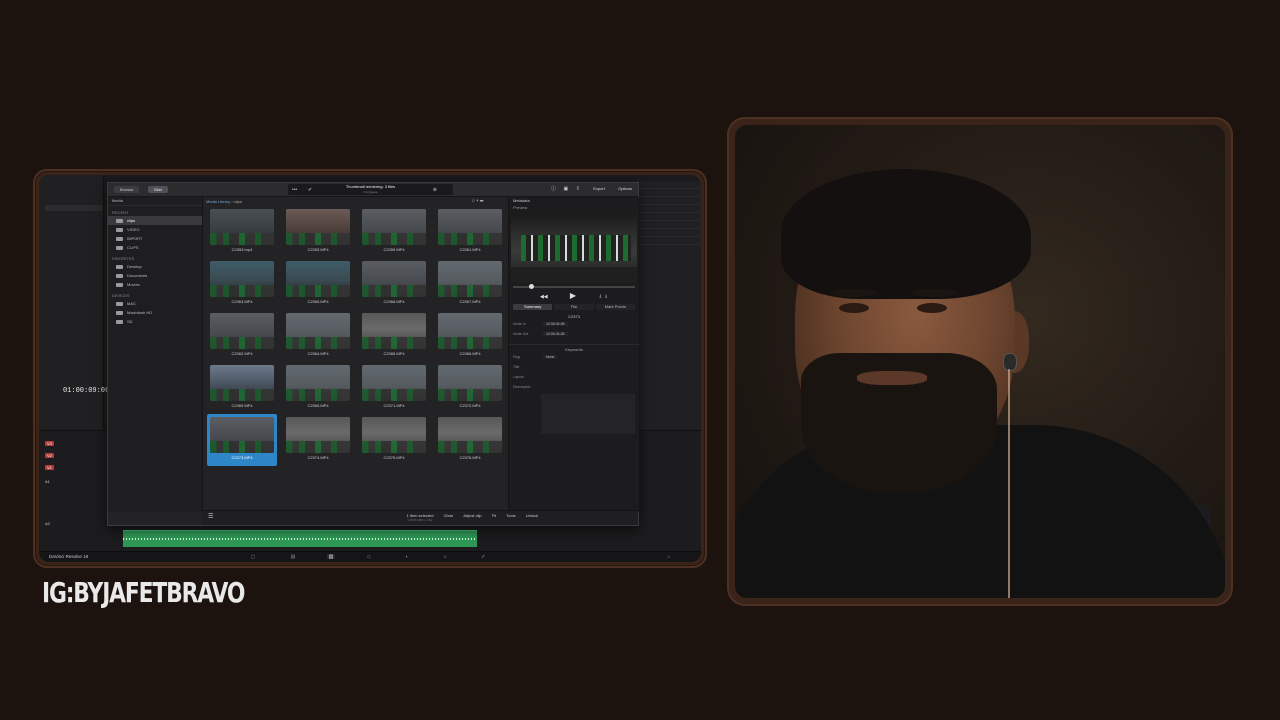 Image resolution: width=1280 pixels, height=720 pixels. What do you see at coordinates (394, 440) in the screenshot?
I see `clip-thumbnail: C2375.MP4` at bounding box center [394, 440].